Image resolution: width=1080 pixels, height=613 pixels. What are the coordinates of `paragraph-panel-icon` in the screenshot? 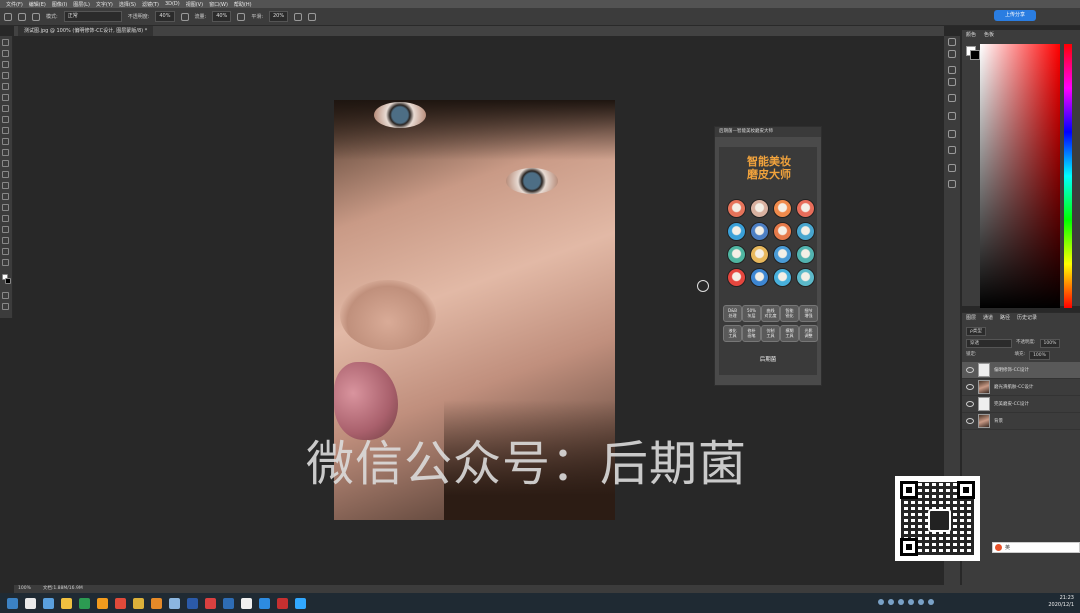 It's located at (952, 82).